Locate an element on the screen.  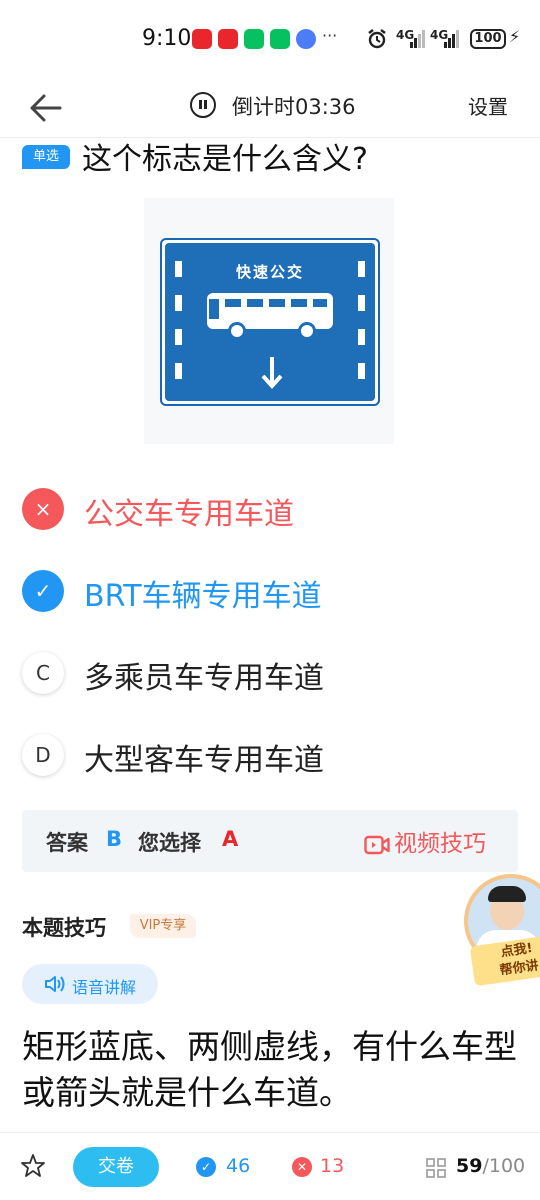
option-c: C 多乘员车专用车道 is located at coordinates (262, 674).